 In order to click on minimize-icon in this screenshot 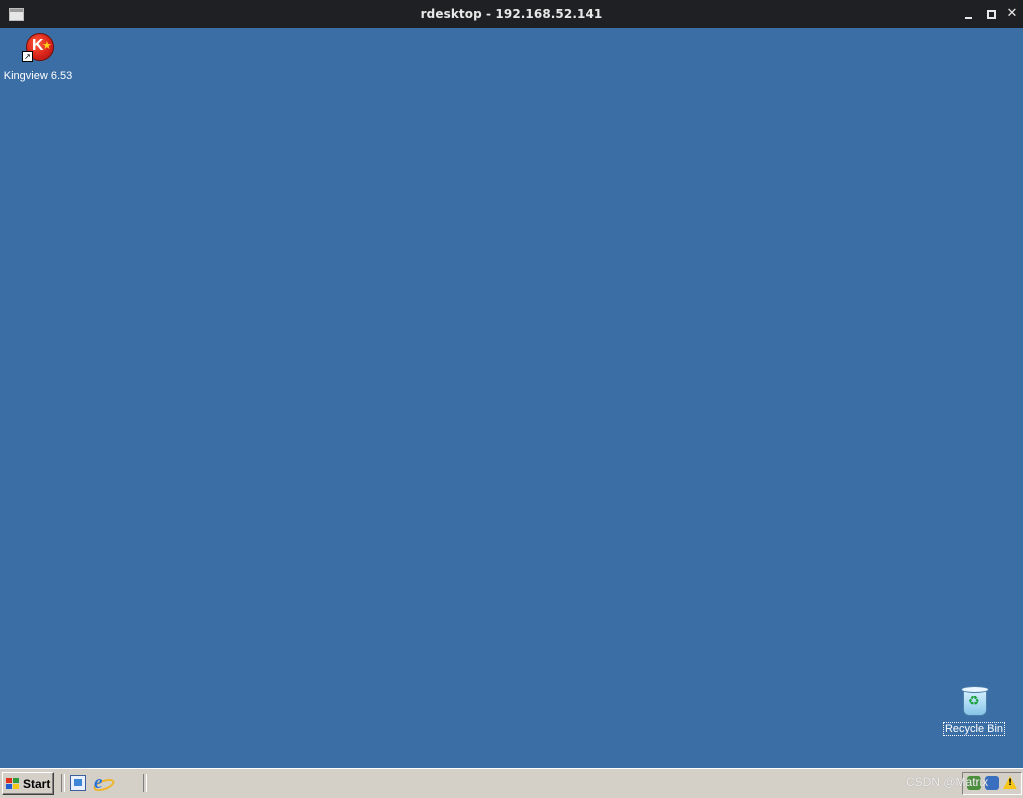, I will do `click(969, 14)`.